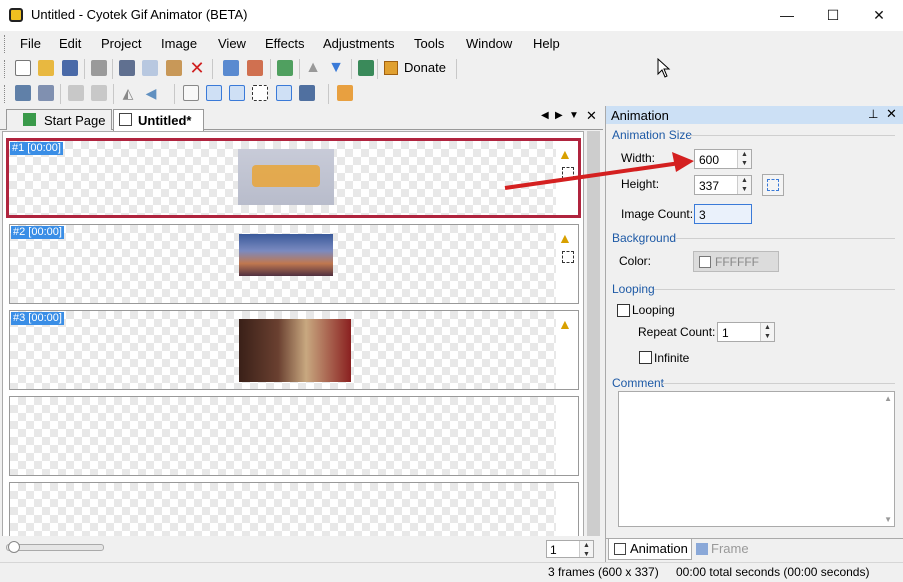 The image size is (903, 582). What do you see at coordinates (151, 93) in the screenshot?
I see `flip-vertical-icon: ◀` at bounding box center [151, 93].